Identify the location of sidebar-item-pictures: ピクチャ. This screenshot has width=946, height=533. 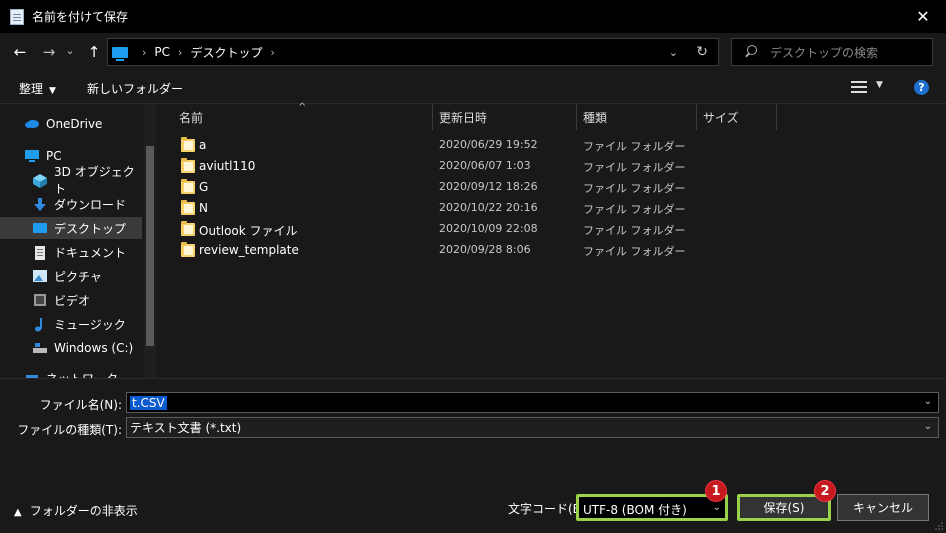
(71, 276).